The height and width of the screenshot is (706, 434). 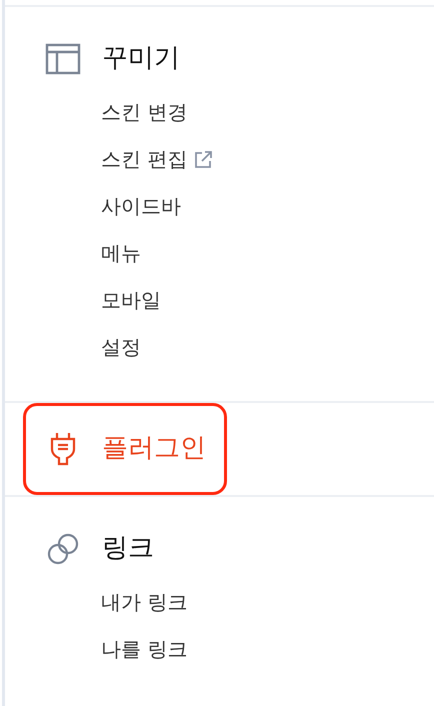 What do you see at coordinates (128, 549) in the screenshot?
I see `menu-title: 링크` at bounding box center [128, 549].